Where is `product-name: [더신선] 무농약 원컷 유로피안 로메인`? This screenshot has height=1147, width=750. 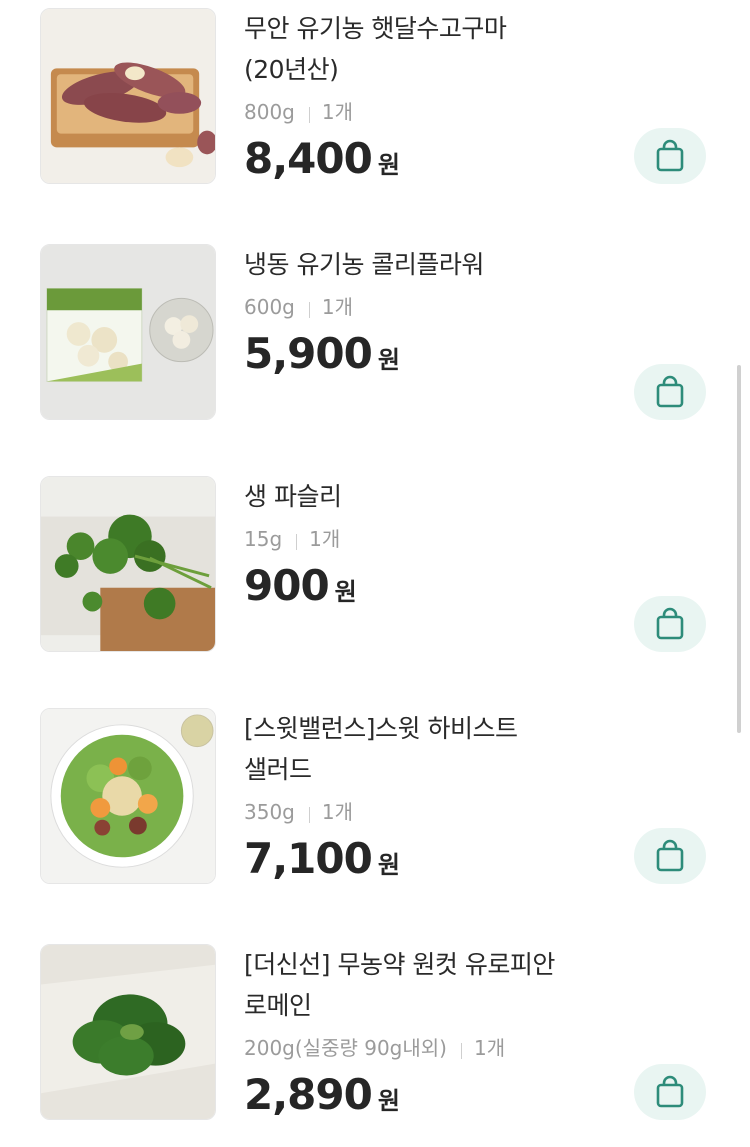 product-name: [더신선] 무농약 원컷 유로피안 로메인 is located at coordinates (414, 985).